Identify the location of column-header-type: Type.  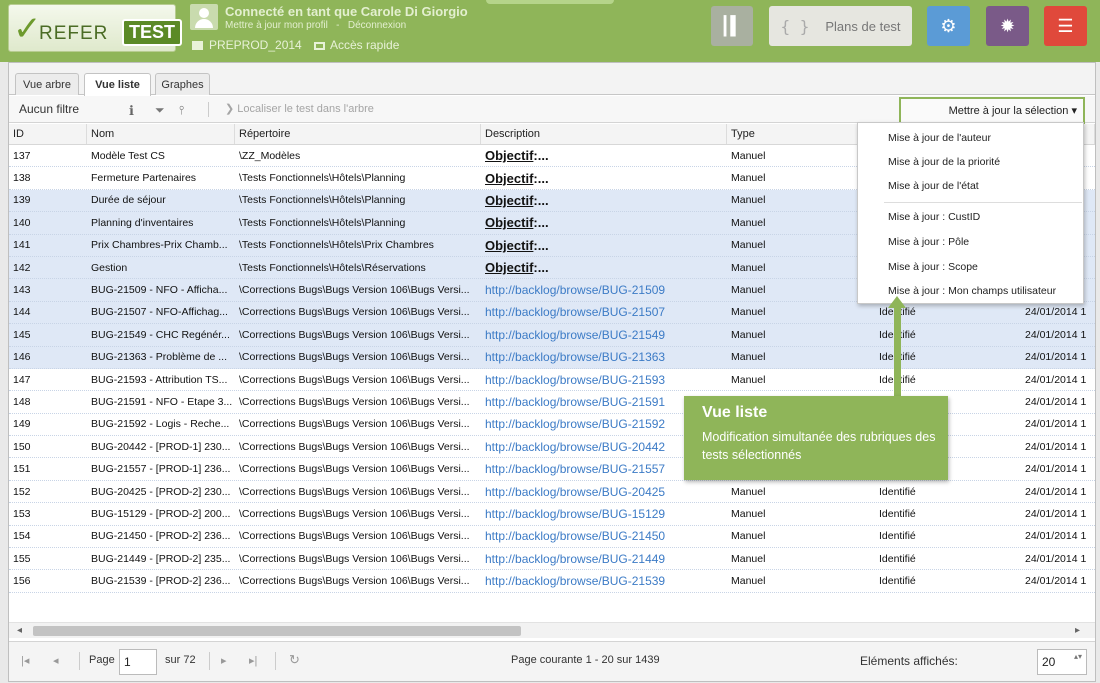
(801, 134).